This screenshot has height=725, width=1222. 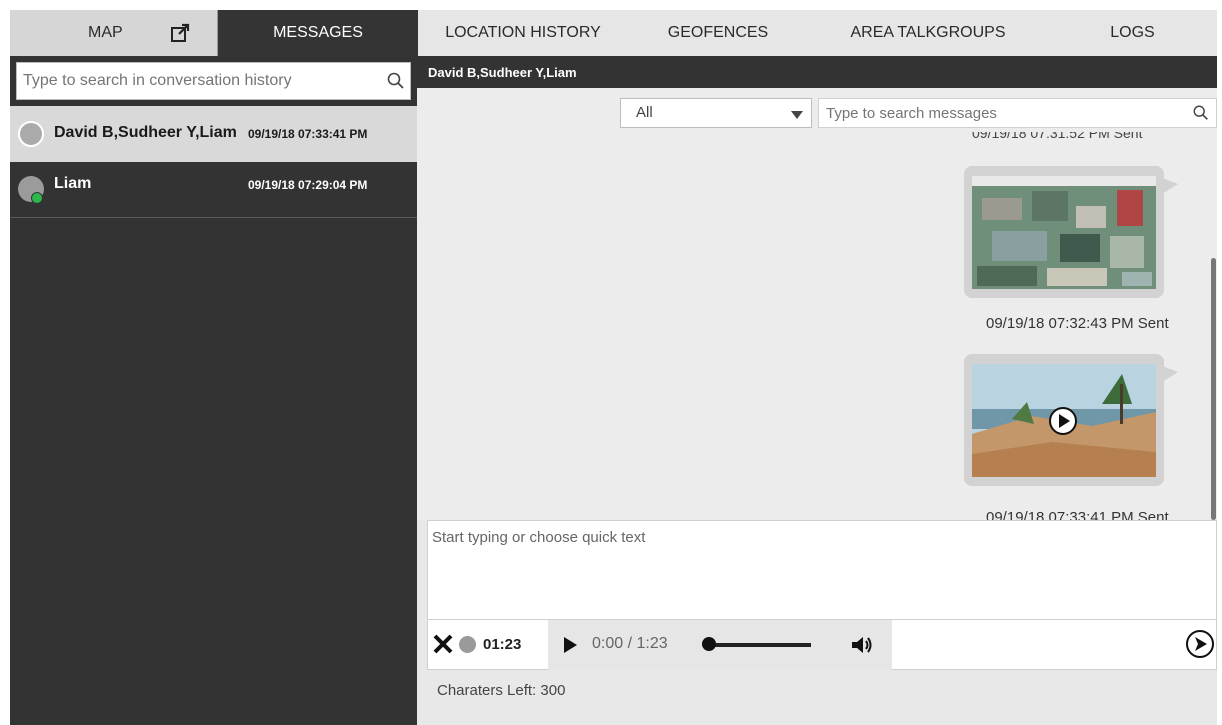 I want to click on conversation-name: David B,Sudheer Y,Liam, so click(x=145, y=132).